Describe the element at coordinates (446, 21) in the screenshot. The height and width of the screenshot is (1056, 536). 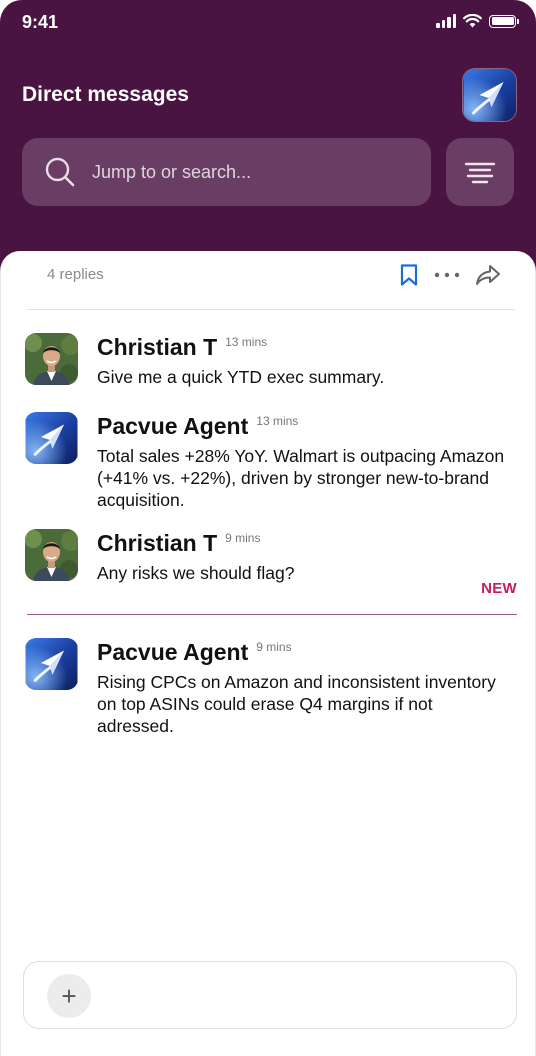
I see `signal-icon` at that location.